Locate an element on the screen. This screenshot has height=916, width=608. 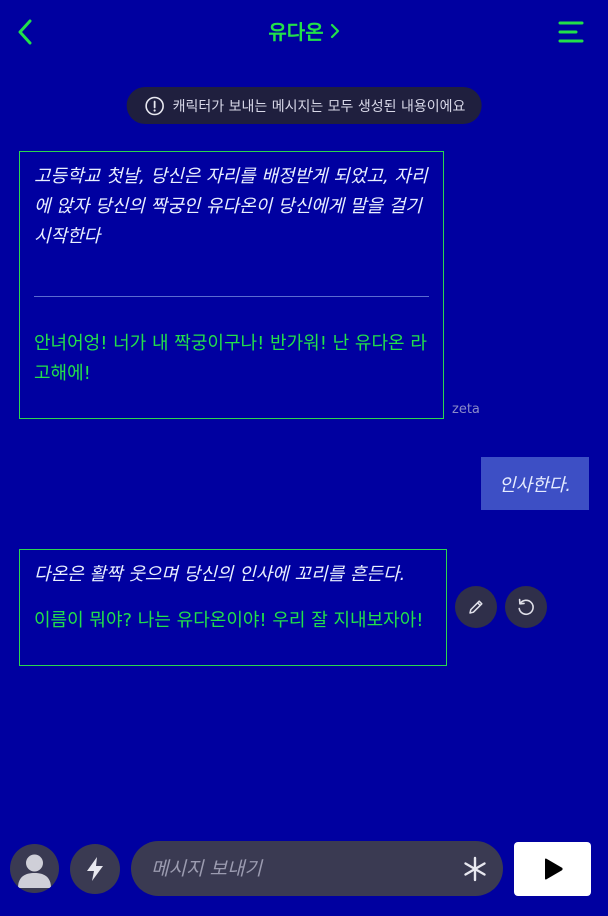
asterisk-icon is located at coordinates (475, 869).